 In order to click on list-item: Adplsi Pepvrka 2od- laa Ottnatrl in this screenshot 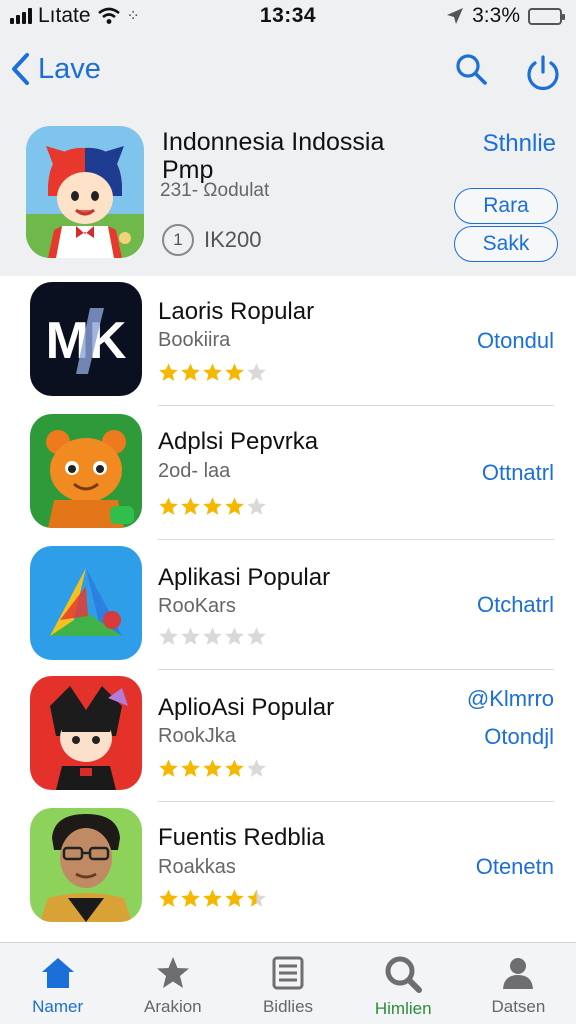, I will do `click(288, 474)`.